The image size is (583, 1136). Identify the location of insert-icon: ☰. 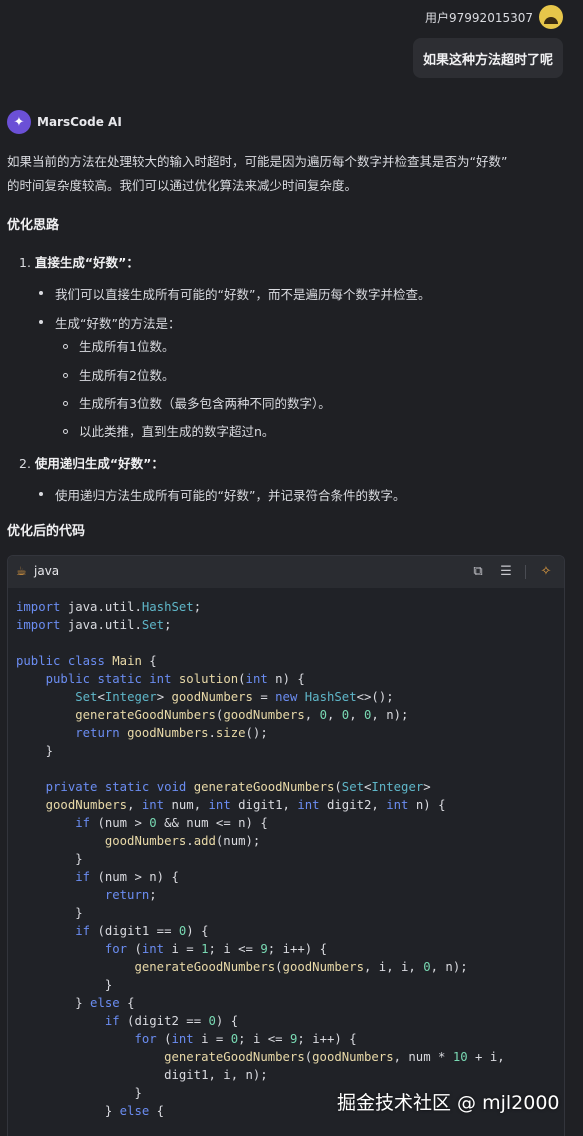
(506, 572).